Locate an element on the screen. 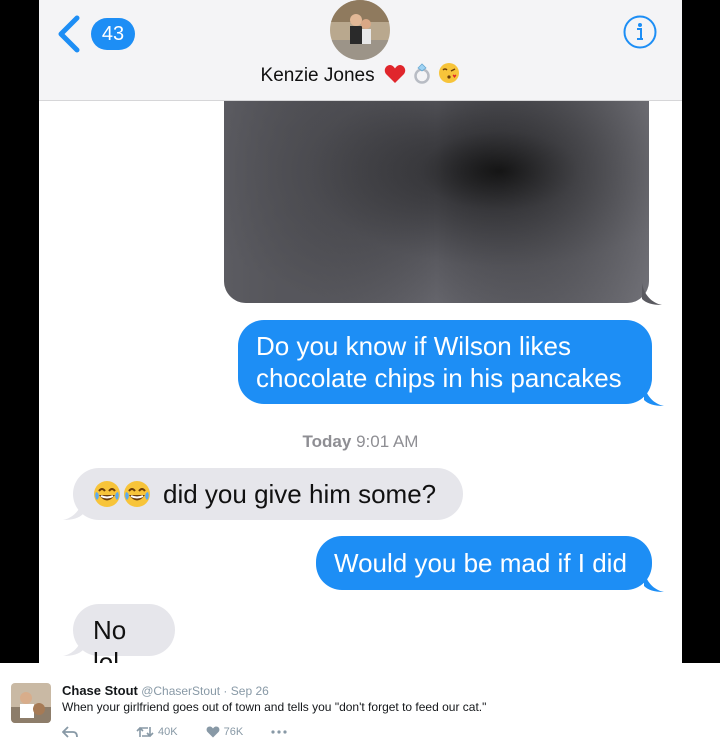 Image resolution: width=720 pixels, height=753 pixels. incoming-message: did you give him some? is located at coordinates (268, 494).